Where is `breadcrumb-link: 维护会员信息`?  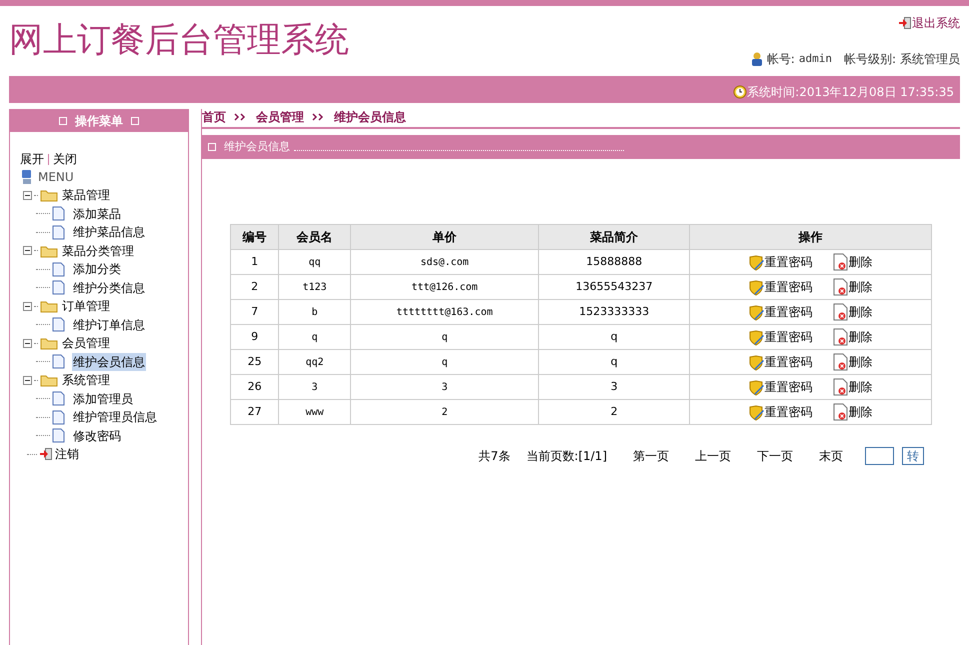
breadcrumb-link: 维护会员信息 is located at coordinates (370, 117).